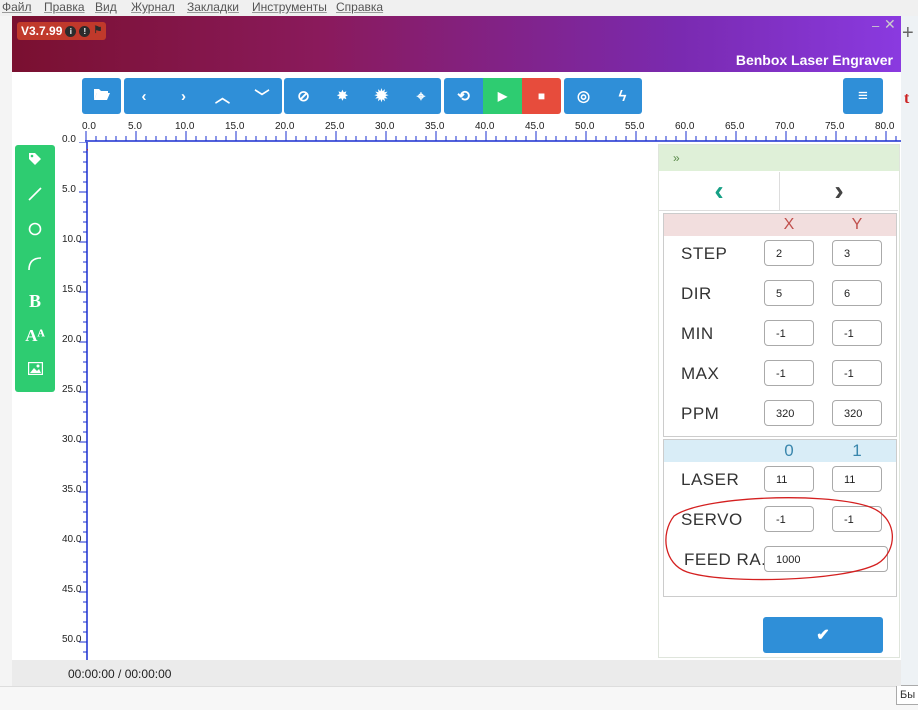  I want to click on move-right-button: ›, so click(183, 96).